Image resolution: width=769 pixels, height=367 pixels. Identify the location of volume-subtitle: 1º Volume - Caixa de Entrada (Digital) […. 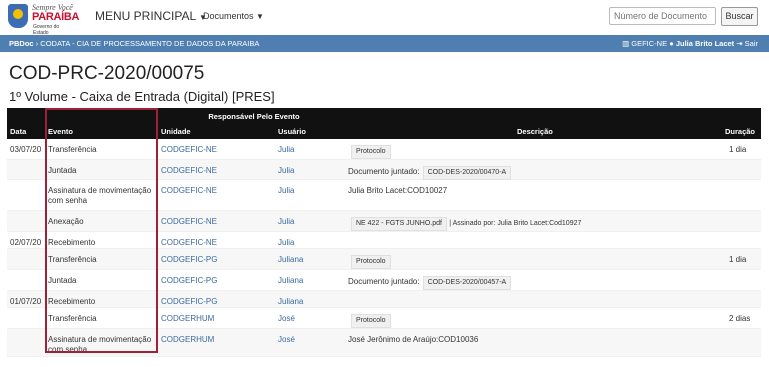
(142, 96).